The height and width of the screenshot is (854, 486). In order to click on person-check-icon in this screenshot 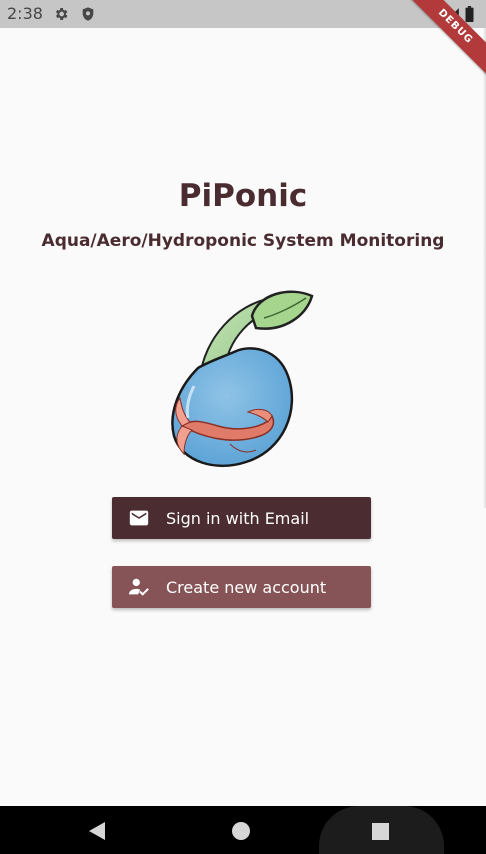, I will do `click(138, 587)`.